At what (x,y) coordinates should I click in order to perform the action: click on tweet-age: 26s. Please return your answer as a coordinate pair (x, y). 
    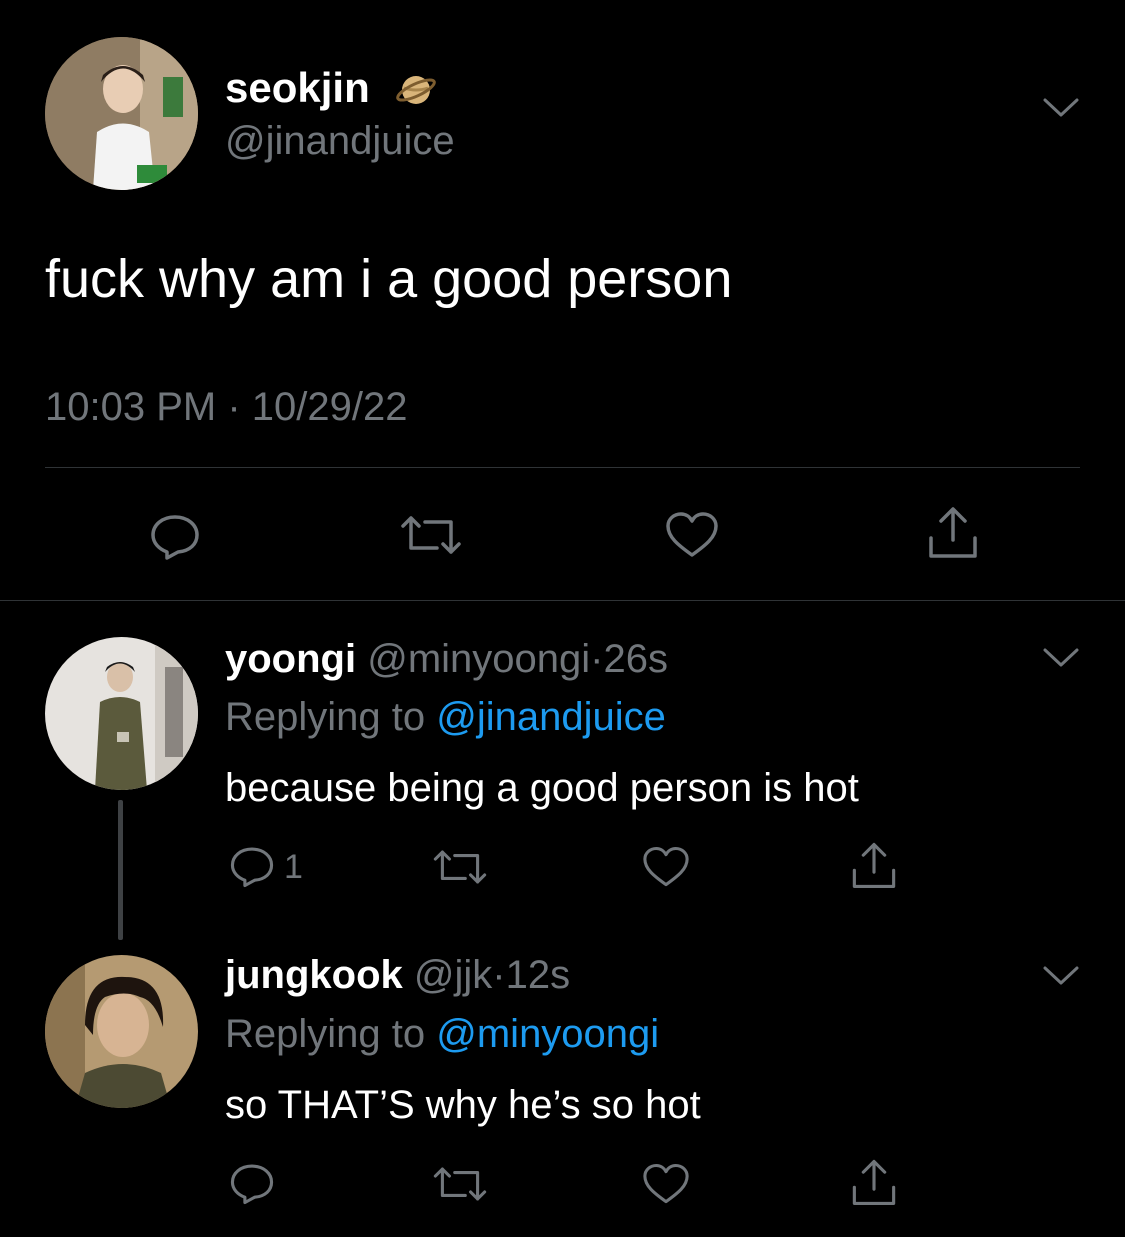
    Looking at the image, I should click on (635, 659).